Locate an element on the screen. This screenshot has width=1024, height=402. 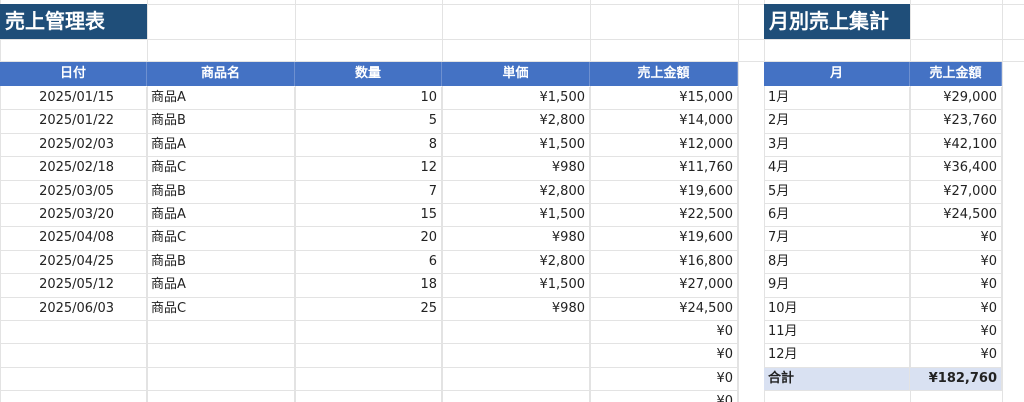
sheet-title: 売上管理表 is located at coordinates (73, 21).